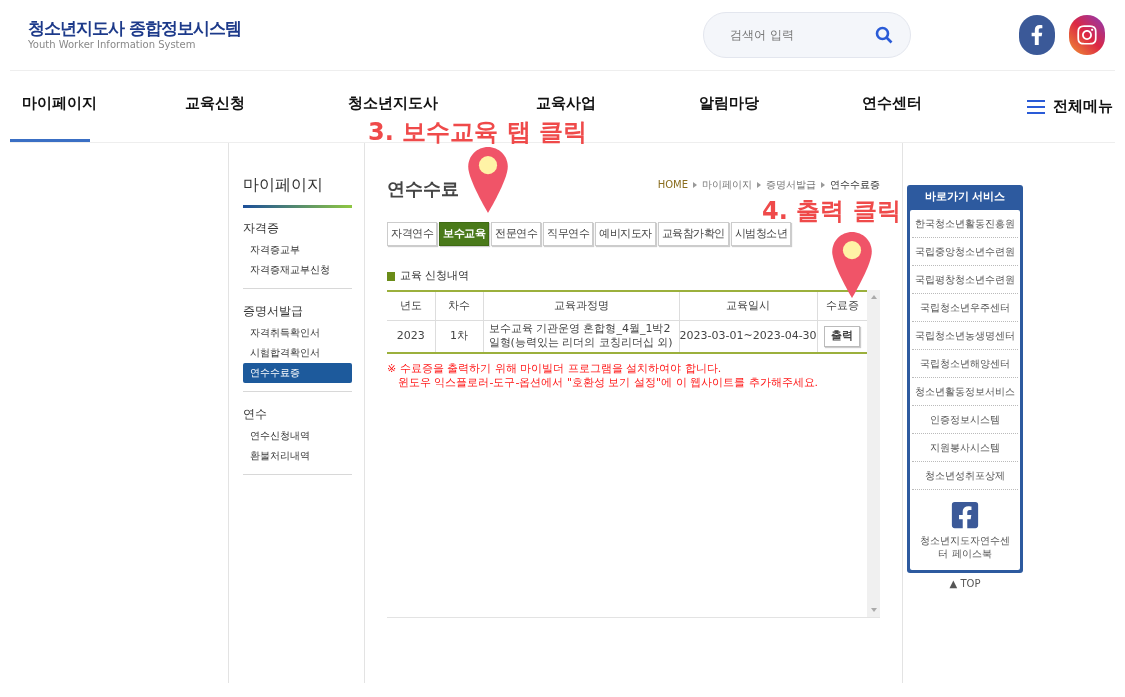  Describe the element at coordinates (297, 333) in the screenshot. I see `sidebar-item: 자격취득확인서` at that location.